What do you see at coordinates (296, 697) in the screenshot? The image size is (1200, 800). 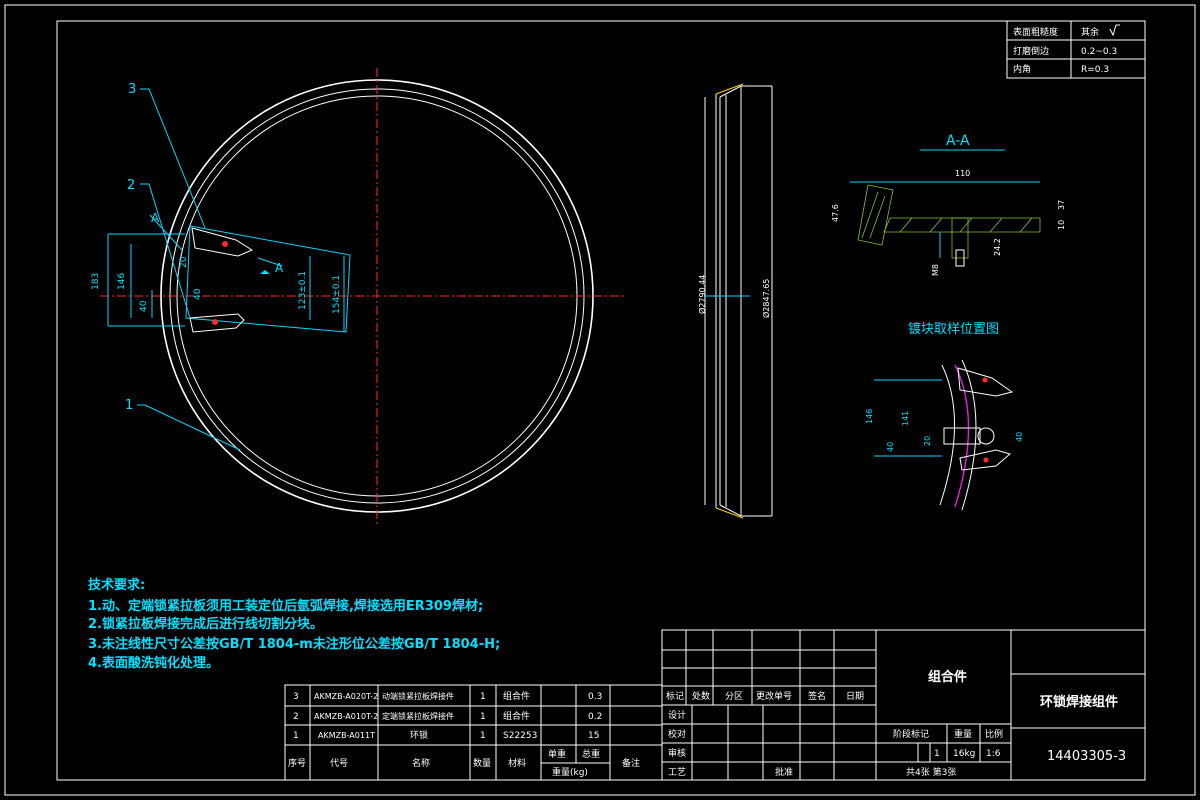 I see `bom-row0-no: 3` at bounding box center [296, 697].